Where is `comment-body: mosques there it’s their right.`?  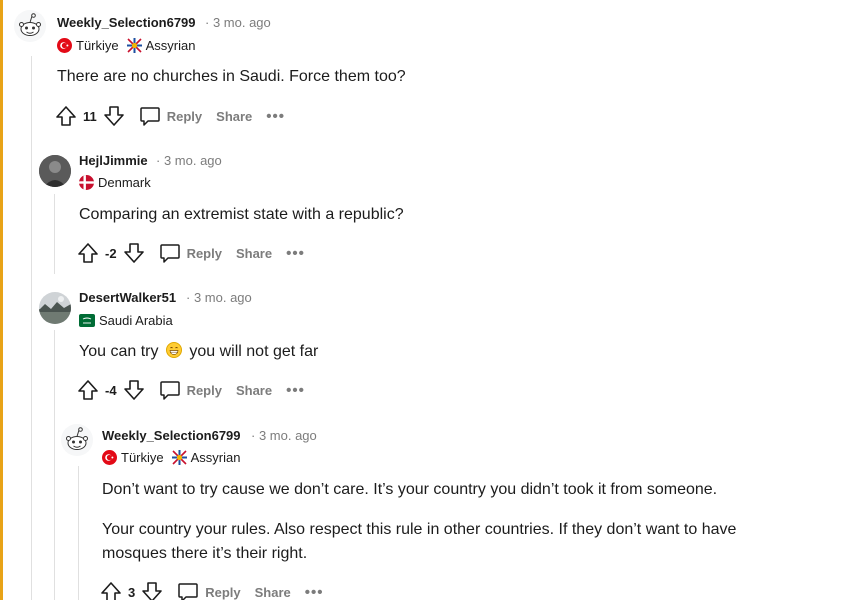 comment-body: mosques there it’s their right. is located at coordinates (205, 553).